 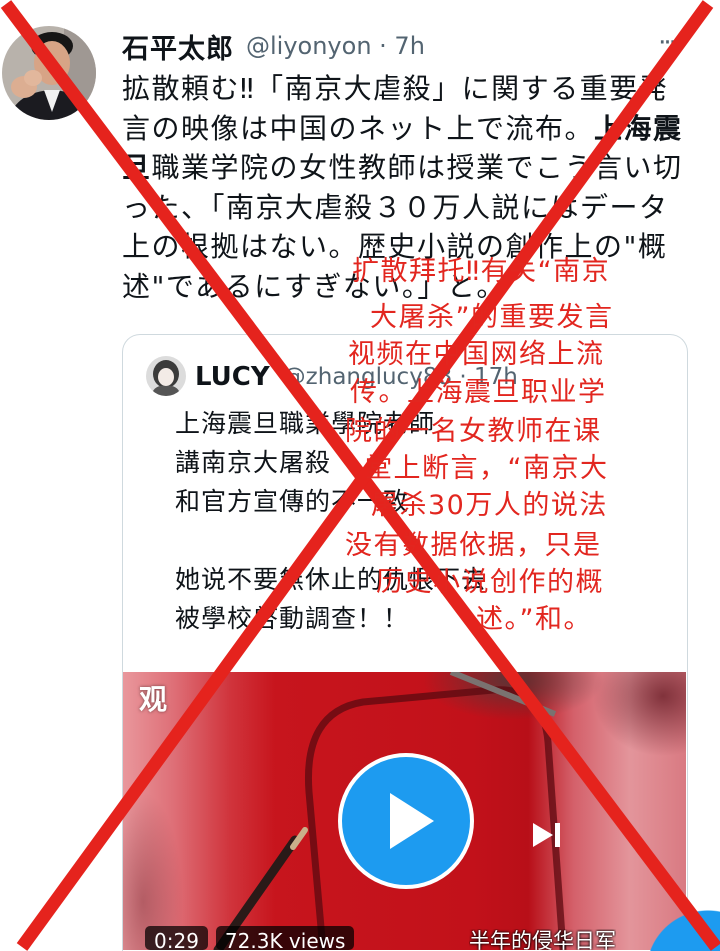 I want to click on tweet-header: 石平太郎 @liyonyon · 7h, so click(x=273, y=46).